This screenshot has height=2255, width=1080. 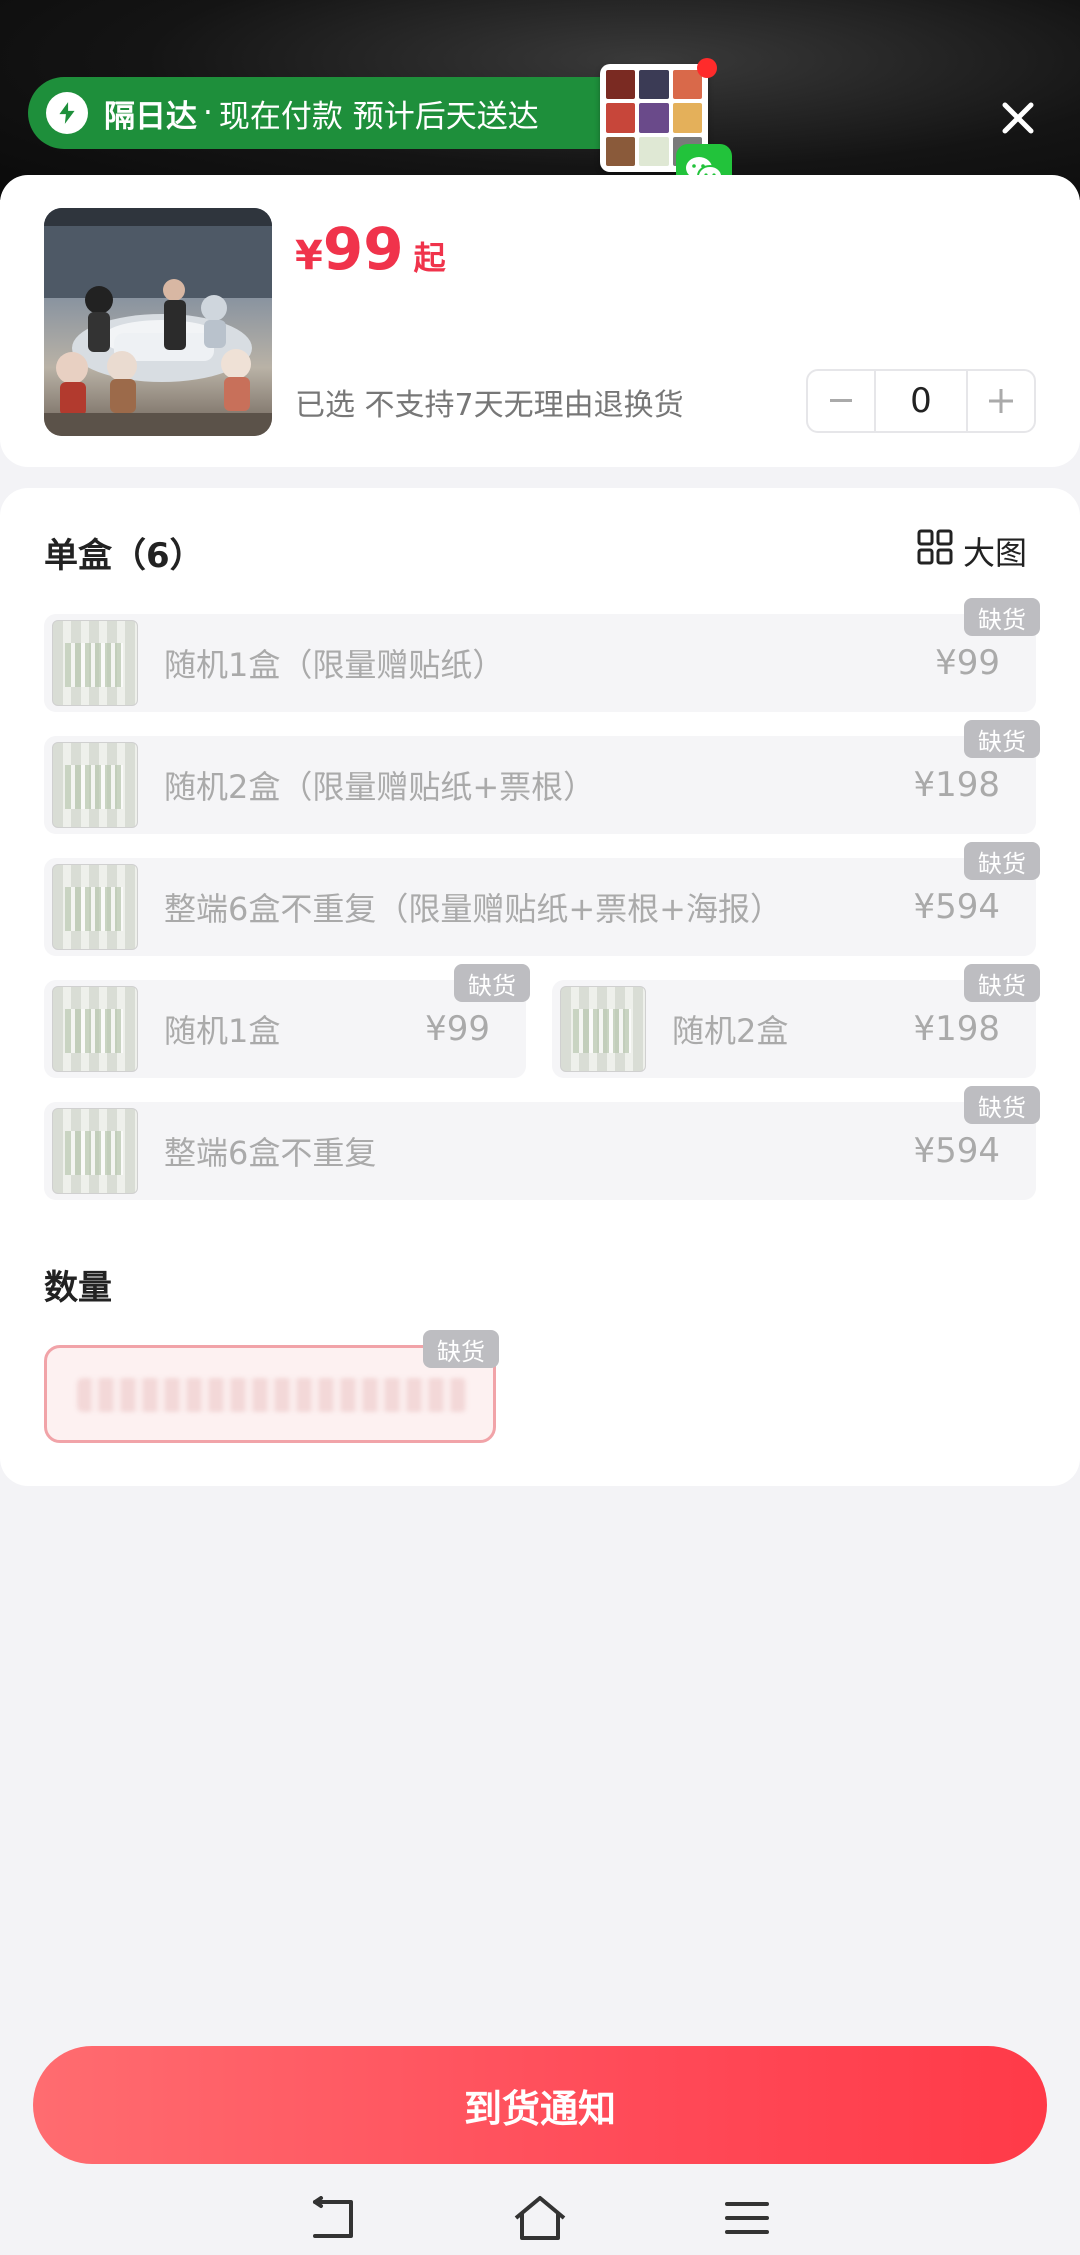 What do you see at coordinates (542, 1143) in the screenshot?
I see `option-item: 整端6盒不重复 ¥594 缺货` at bounding box center [542, 1143].